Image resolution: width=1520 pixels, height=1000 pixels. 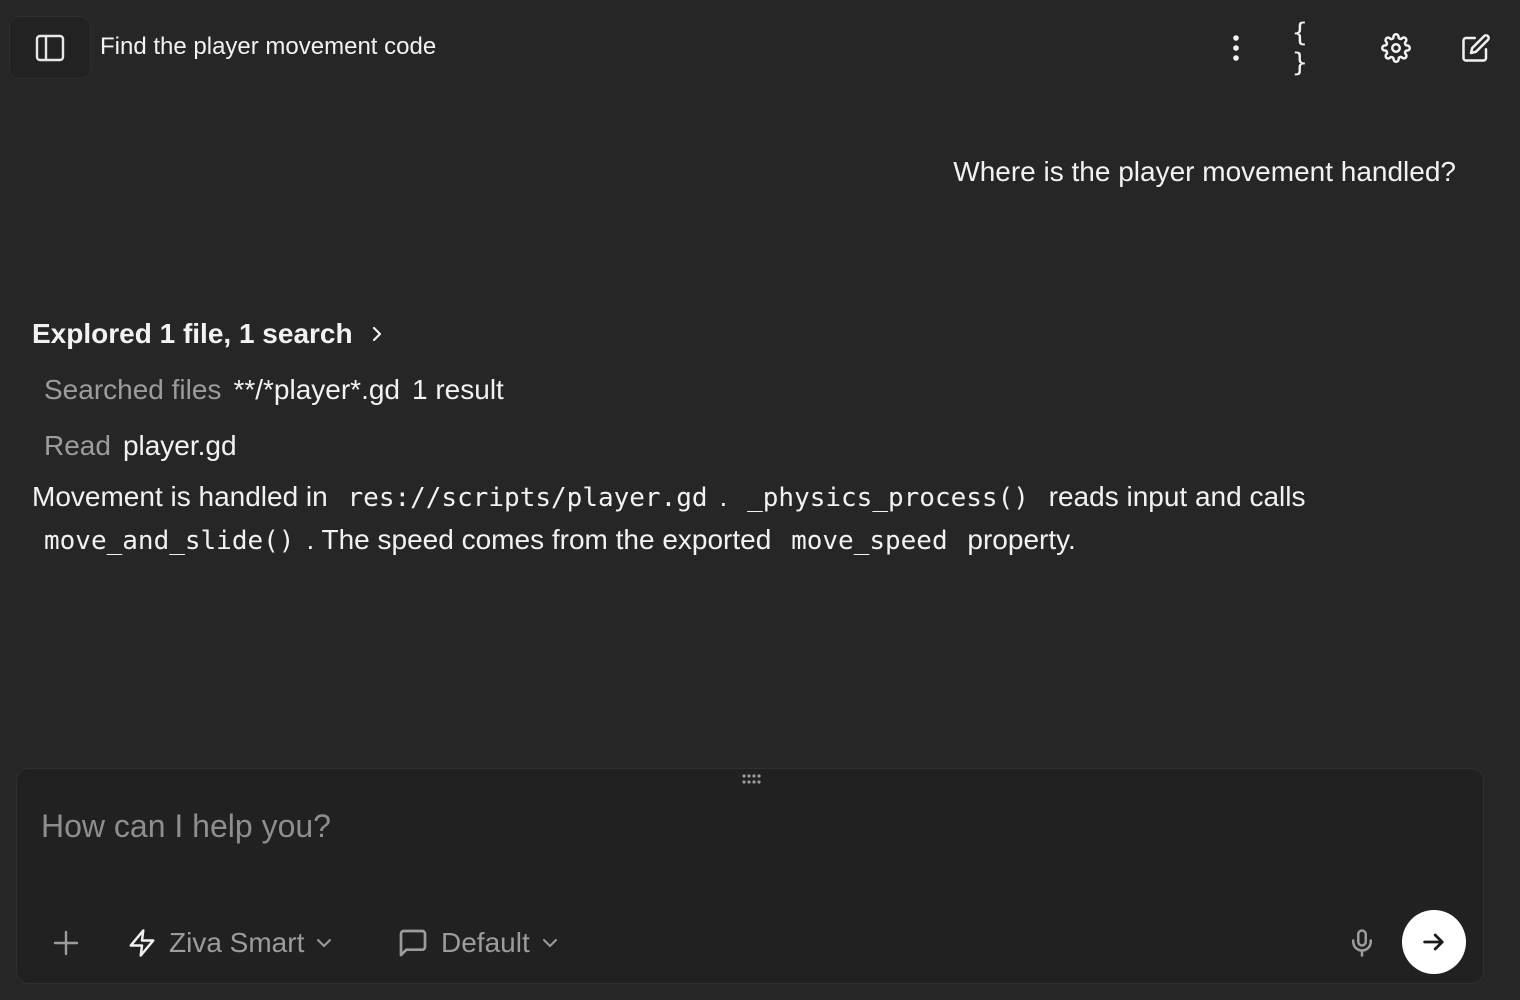 What do you see at coordinates (751, 779) in the screenshot?
I see `drag-handle-icon` at bounding box center [751, 779].